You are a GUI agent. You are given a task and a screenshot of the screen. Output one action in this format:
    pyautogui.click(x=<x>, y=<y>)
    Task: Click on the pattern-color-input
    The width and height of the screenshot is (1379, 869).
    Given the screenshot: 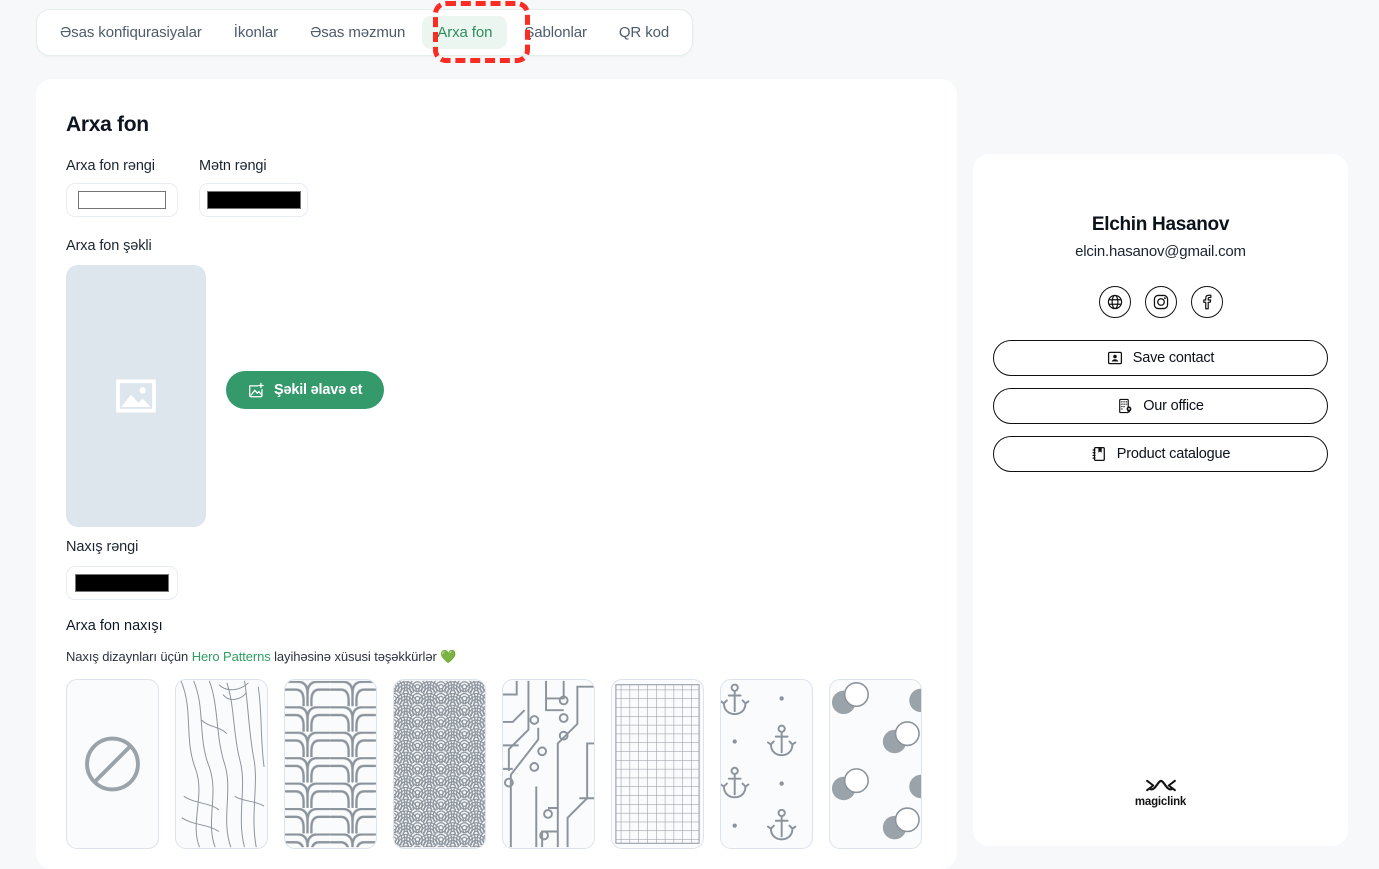 What is the action you would take?
    pyautogui.click(x=122, y=583)
    